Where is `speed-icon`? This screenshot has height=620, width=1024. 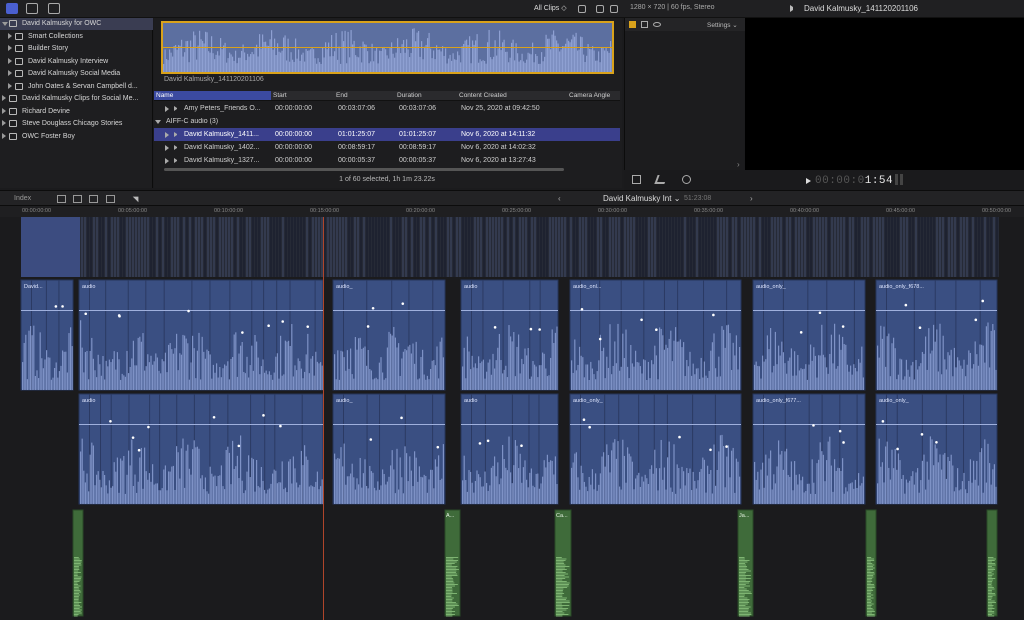
speed-icon is located at coordinates (686, 179).